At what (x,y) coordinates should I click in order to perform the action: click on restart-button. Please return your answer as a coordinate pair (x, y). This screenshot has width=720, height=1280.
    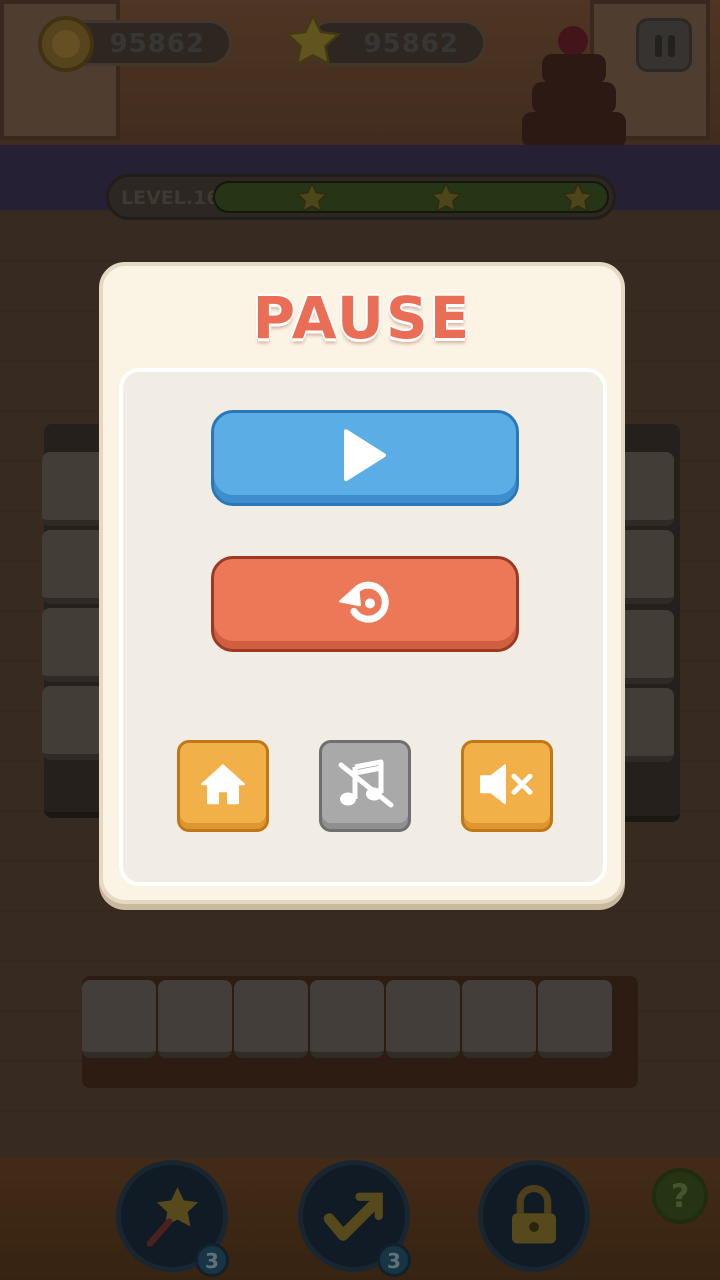
    Looking at the image, I should click on (365, 604).